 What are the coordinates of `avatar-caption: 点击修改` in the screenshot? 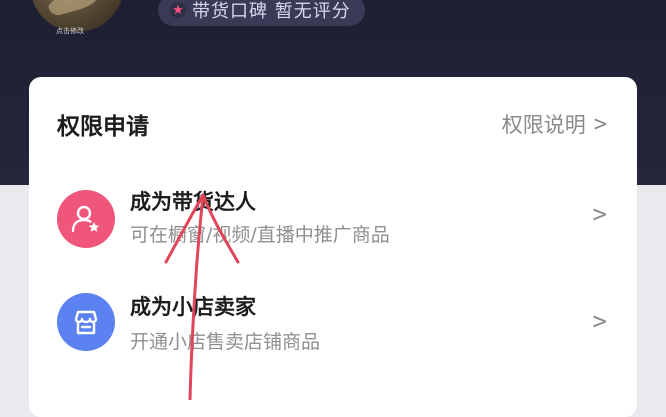 It's located at (70, 31).